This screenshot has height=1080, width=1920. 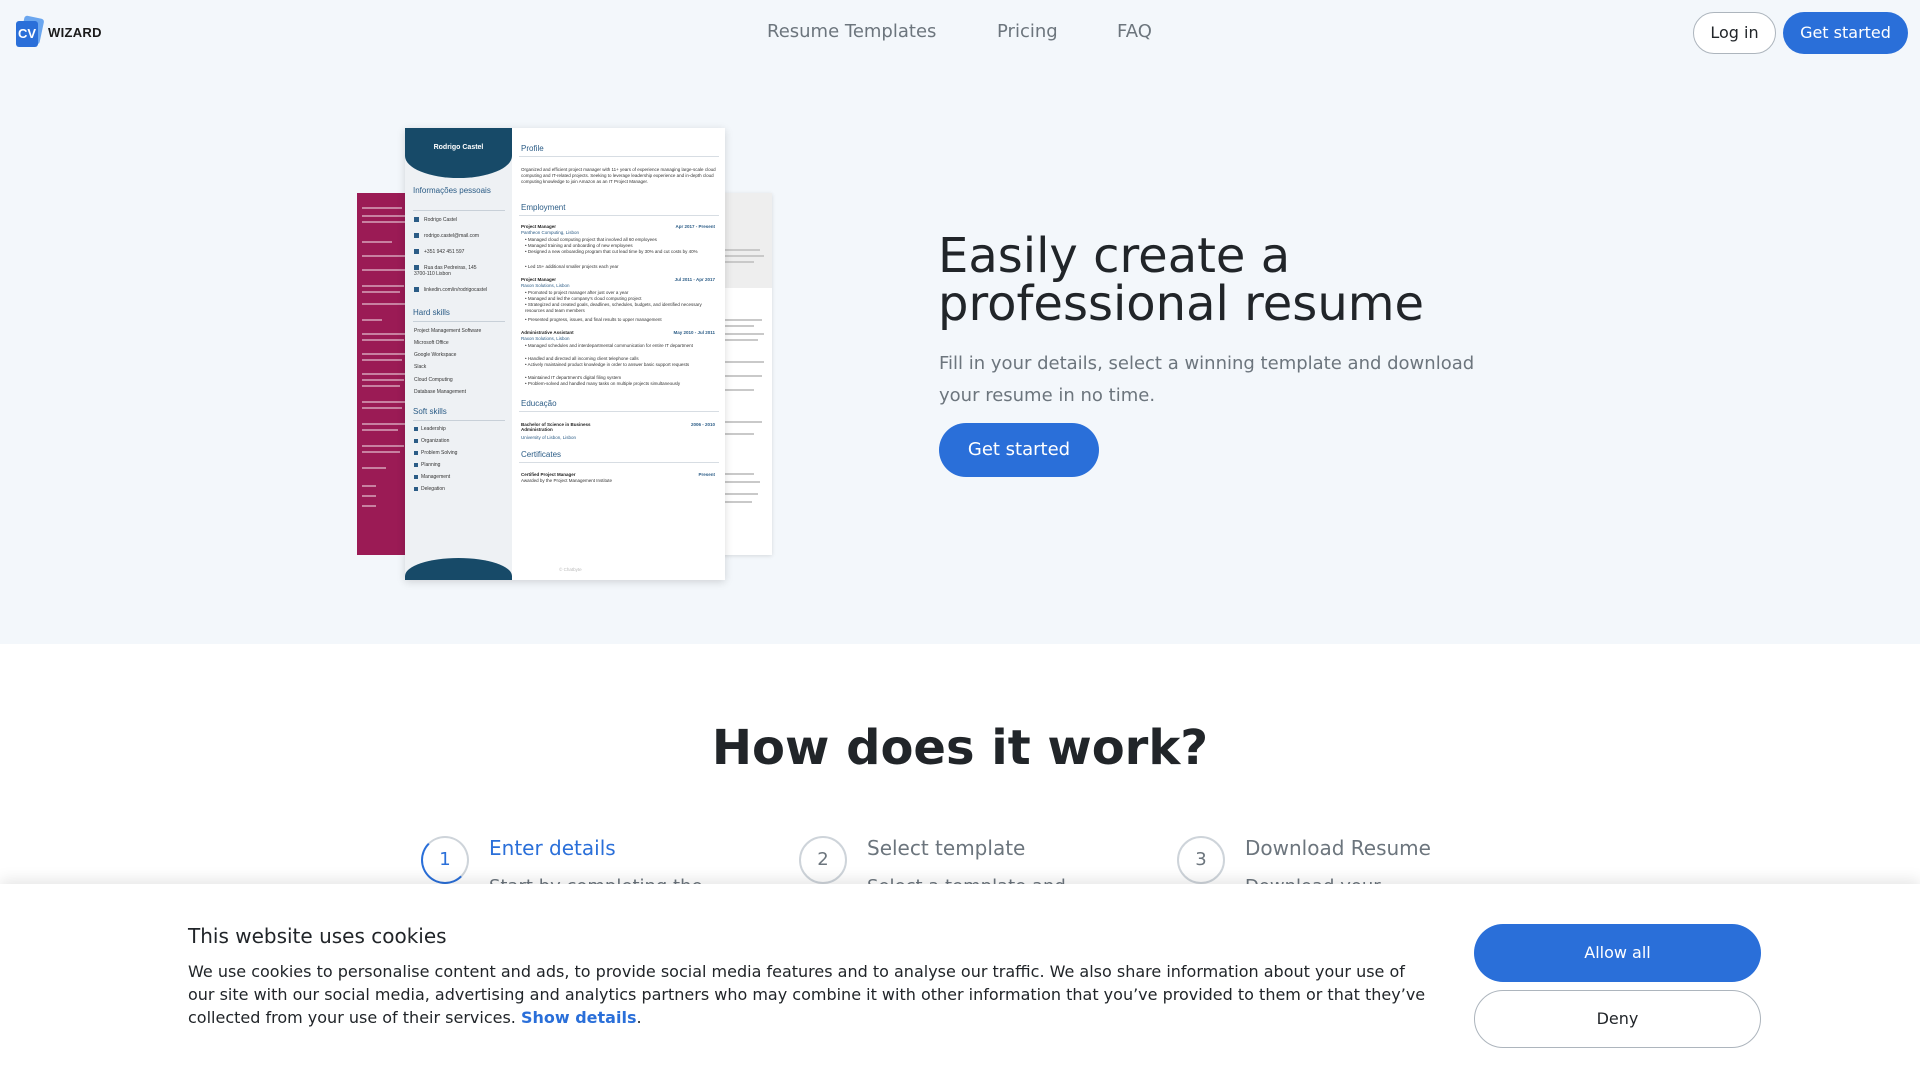 I want to click on how-it-works-title: How does it work?, so click(x=960, y=748).